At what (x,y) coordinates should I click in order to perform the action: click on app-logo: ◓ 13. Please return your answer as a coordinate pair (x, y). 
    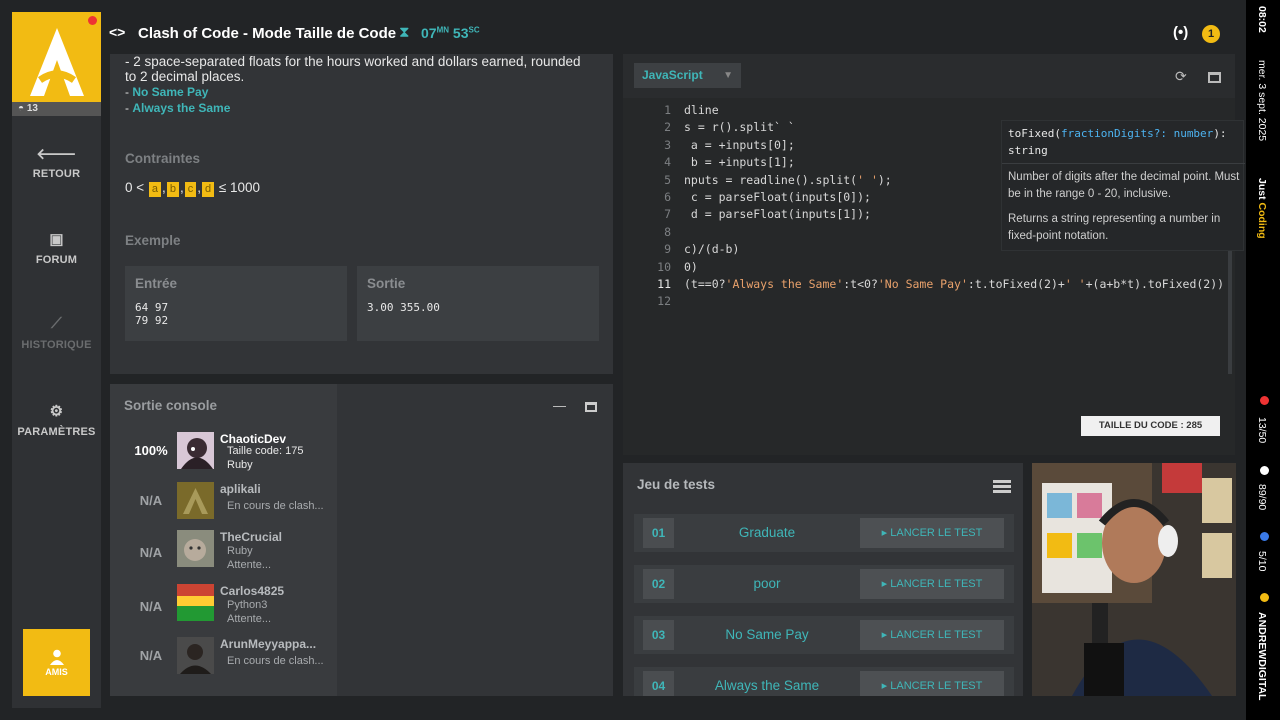
    Looking at the image, I should click on (56, 64).